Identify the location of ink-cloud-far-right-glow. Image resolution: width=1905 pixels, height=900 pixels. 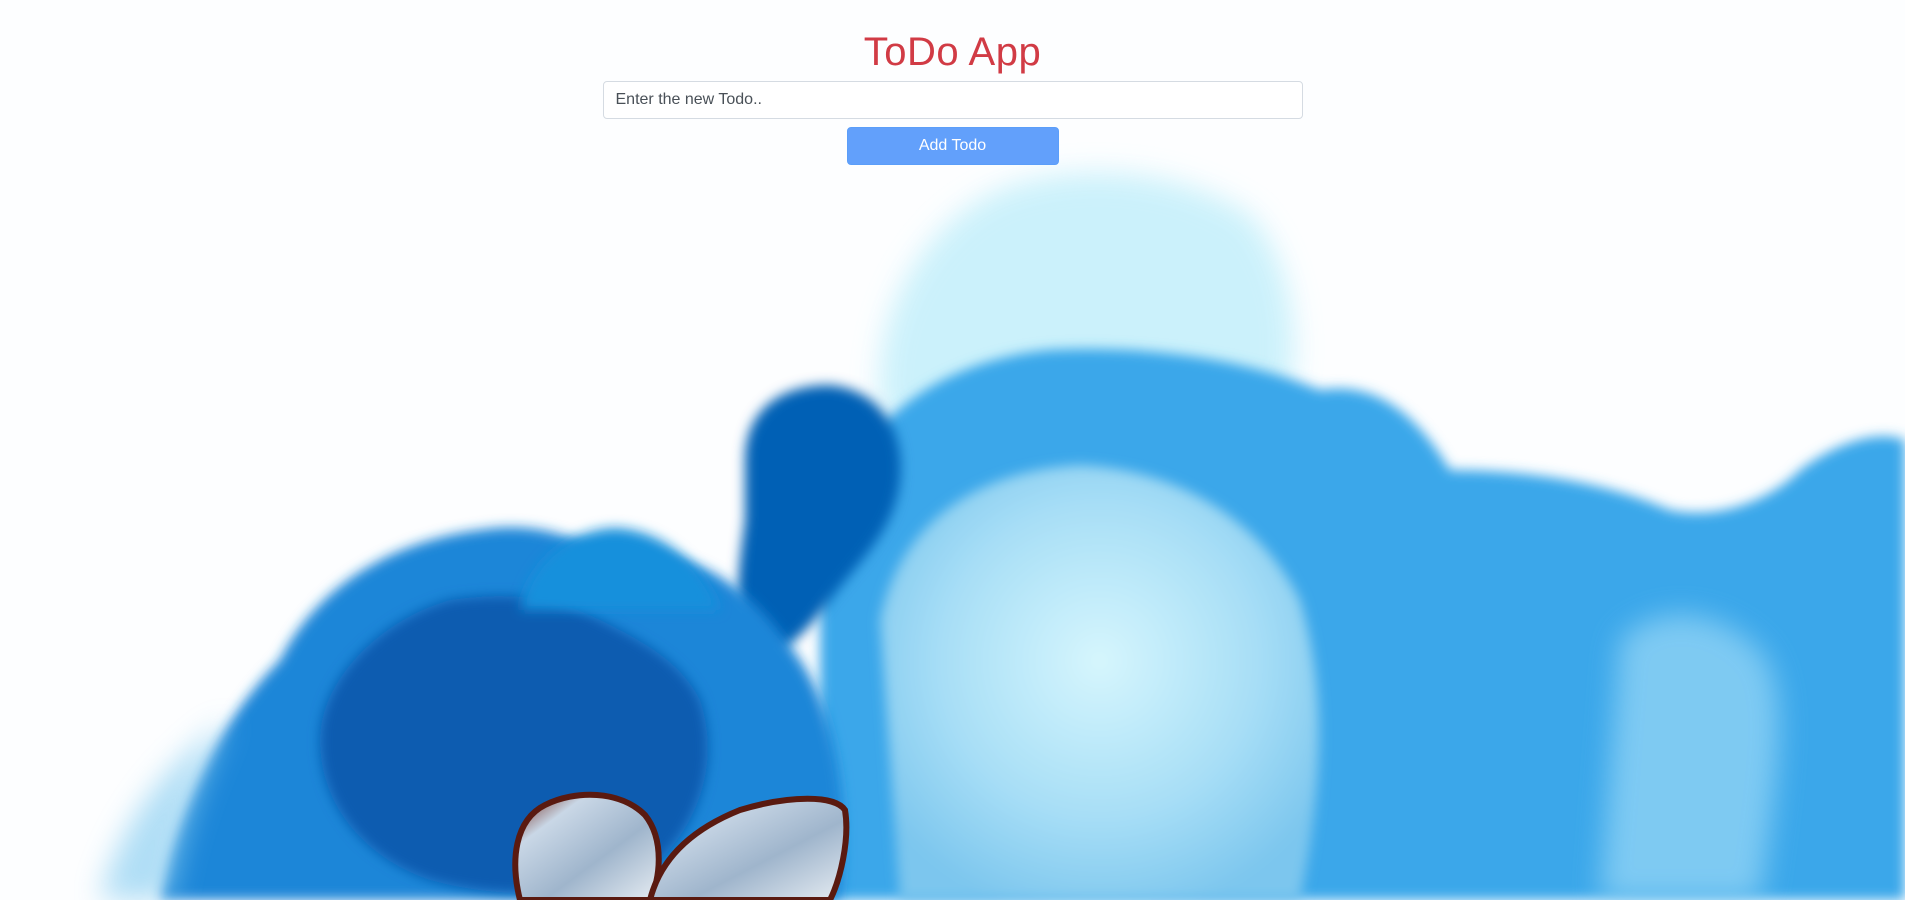
(1689, 757).